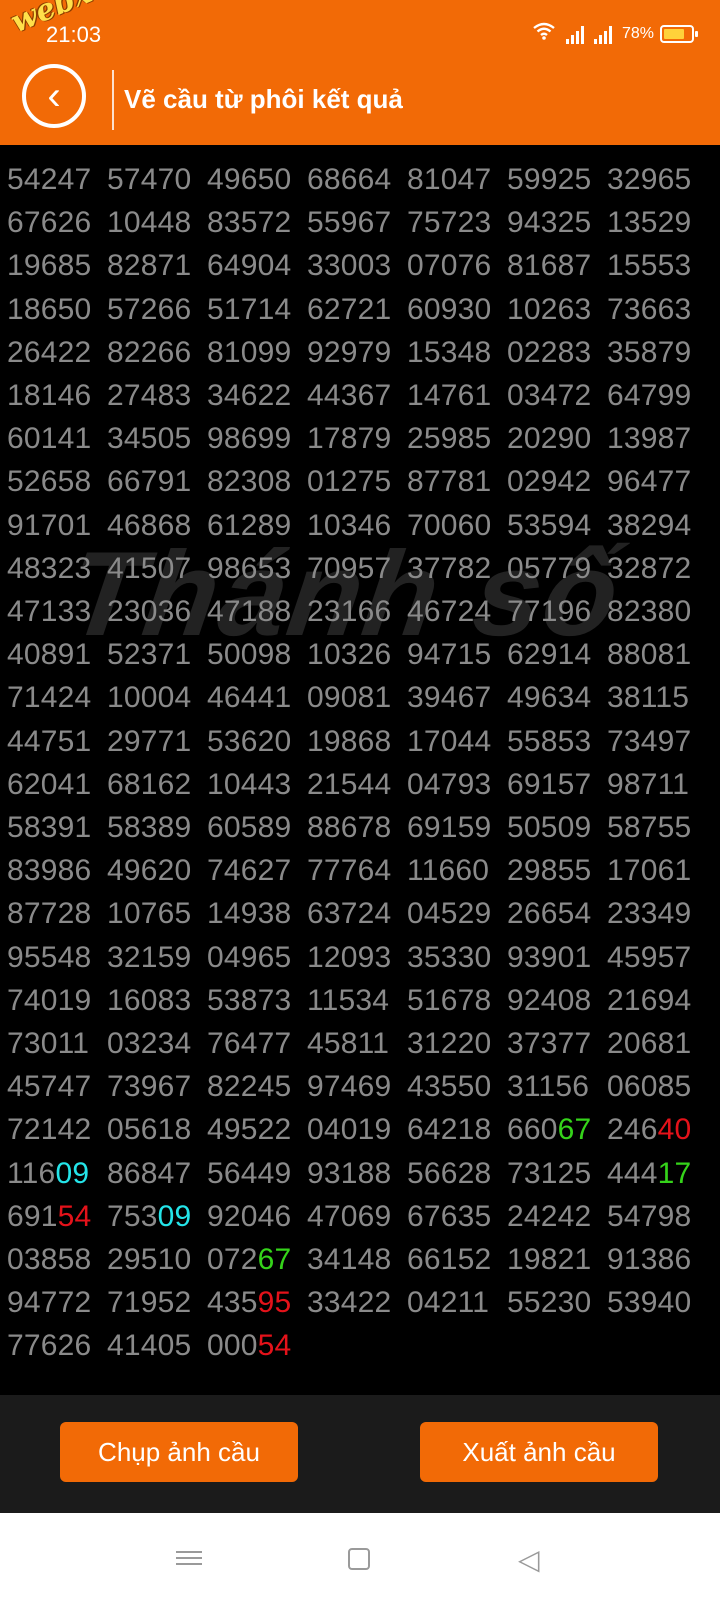 The image size is (720, 1600). What do you see at coordinates (649, 1173) in the screenshot?
I see `grid-cell: 44417` at bounding box center [649, 1173].